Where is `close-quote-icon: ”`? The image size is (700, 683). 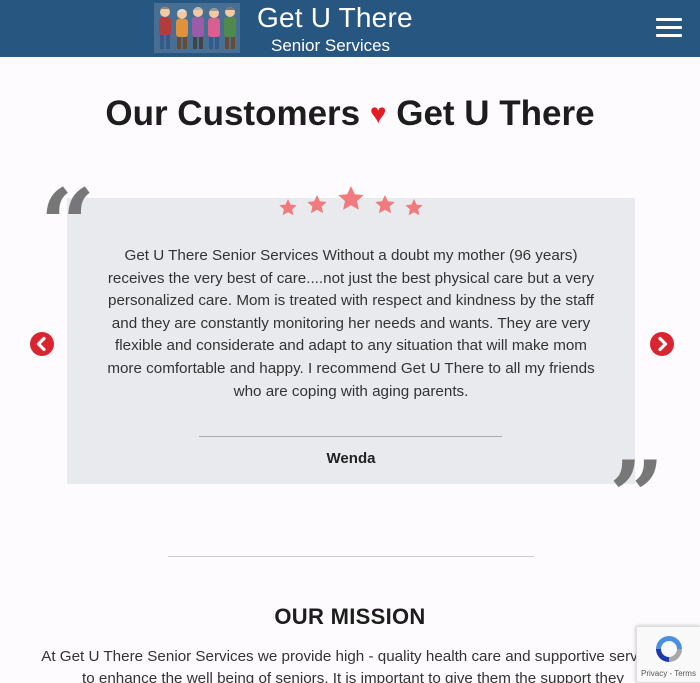
close-quote-icon: ” is located at coordinates (637, 496).